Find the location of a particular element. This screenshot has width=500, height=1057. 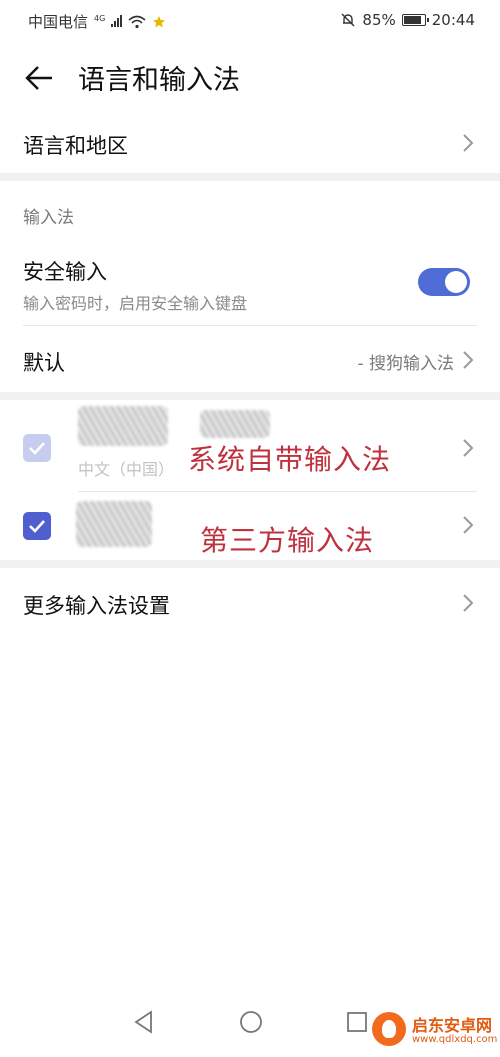

arrow-left-icon is located at coordinates (38, 78).